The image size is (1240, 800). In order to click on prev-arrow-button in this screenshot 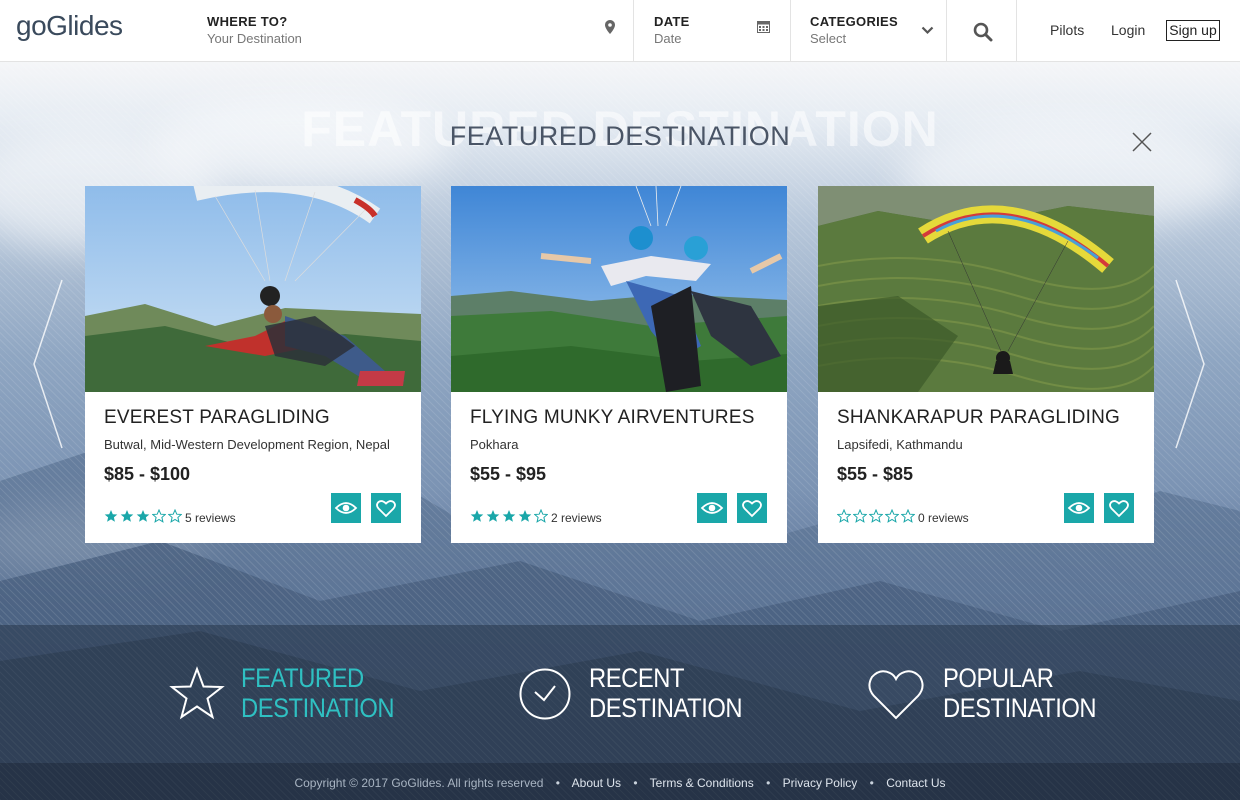, I will do `click(48, 366)`.